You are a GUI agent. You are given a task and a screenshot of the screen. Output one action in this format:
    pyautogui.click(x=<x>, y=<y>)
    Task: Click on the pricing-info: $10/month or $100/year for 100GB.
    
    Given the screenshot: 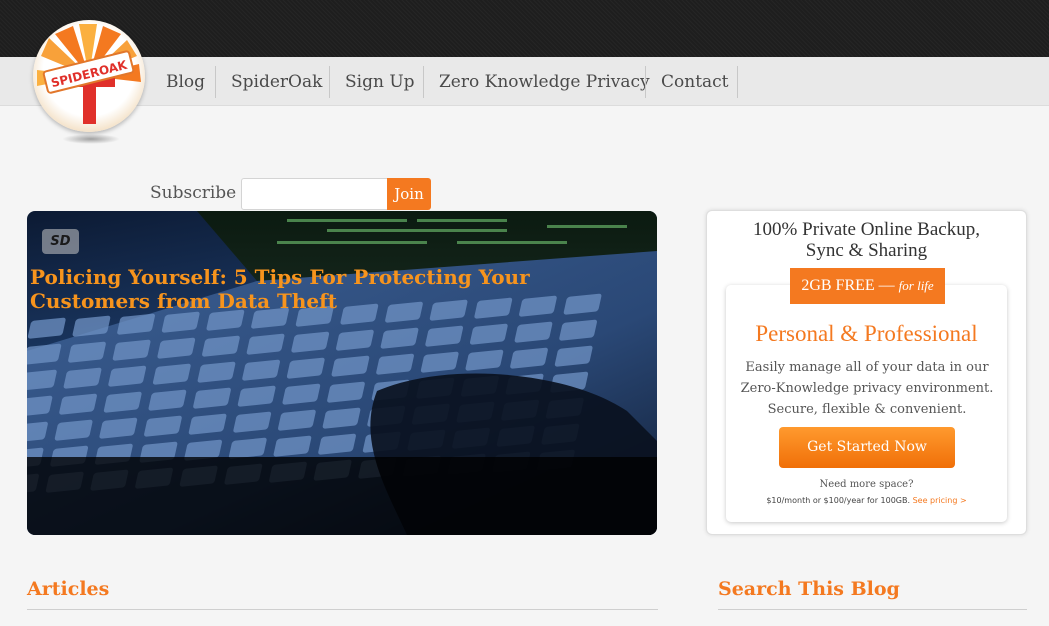 What is the action you would take?
    pyautogui.click(x=838, y=500)
    